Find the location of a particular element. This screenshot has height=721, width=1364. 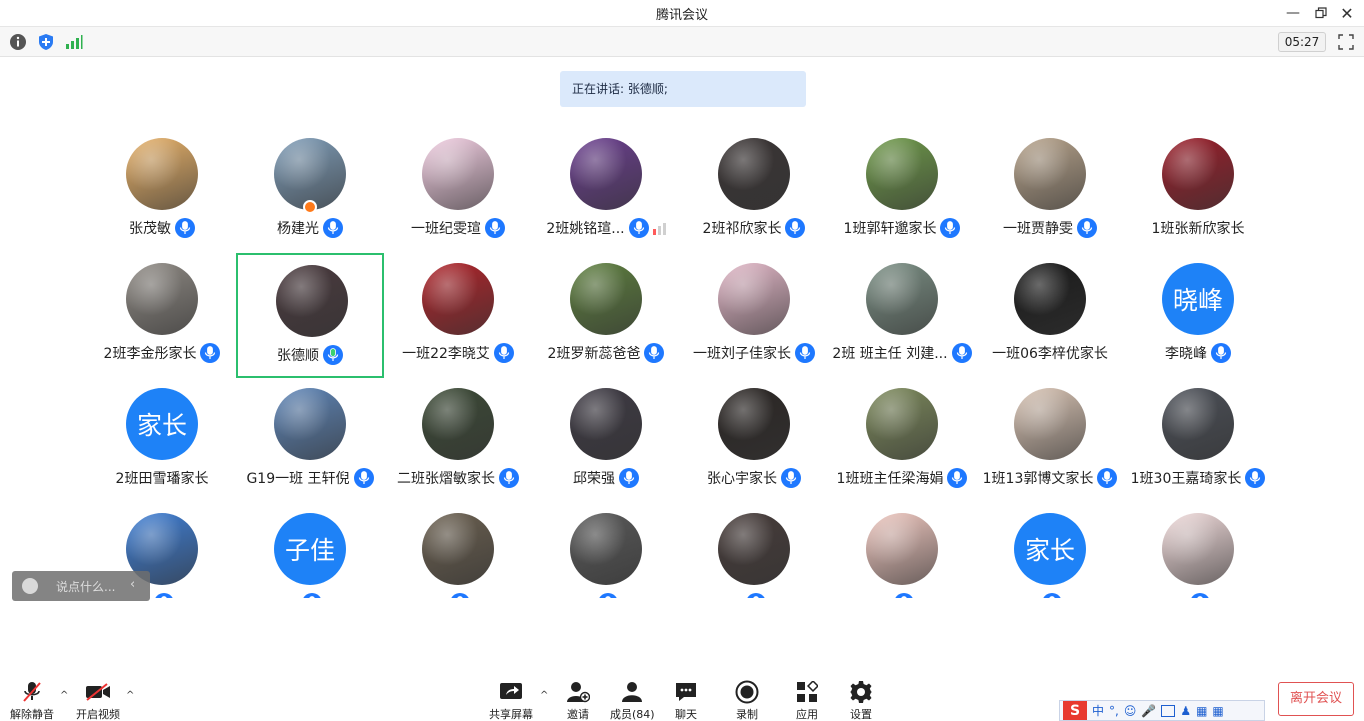

record-button: 录制 is located at coordinates (747, 700).